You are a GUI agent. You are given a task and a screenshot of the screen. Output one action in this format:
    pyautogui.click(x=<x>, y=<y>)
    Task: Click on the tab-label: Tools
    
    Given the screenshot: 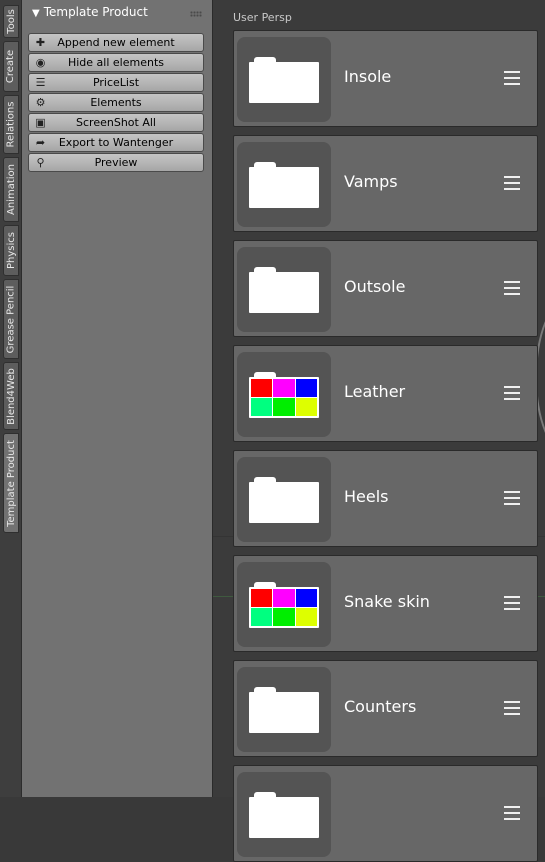 What is the action you would take?
    pyautogui.click(x=11, y=21)
    